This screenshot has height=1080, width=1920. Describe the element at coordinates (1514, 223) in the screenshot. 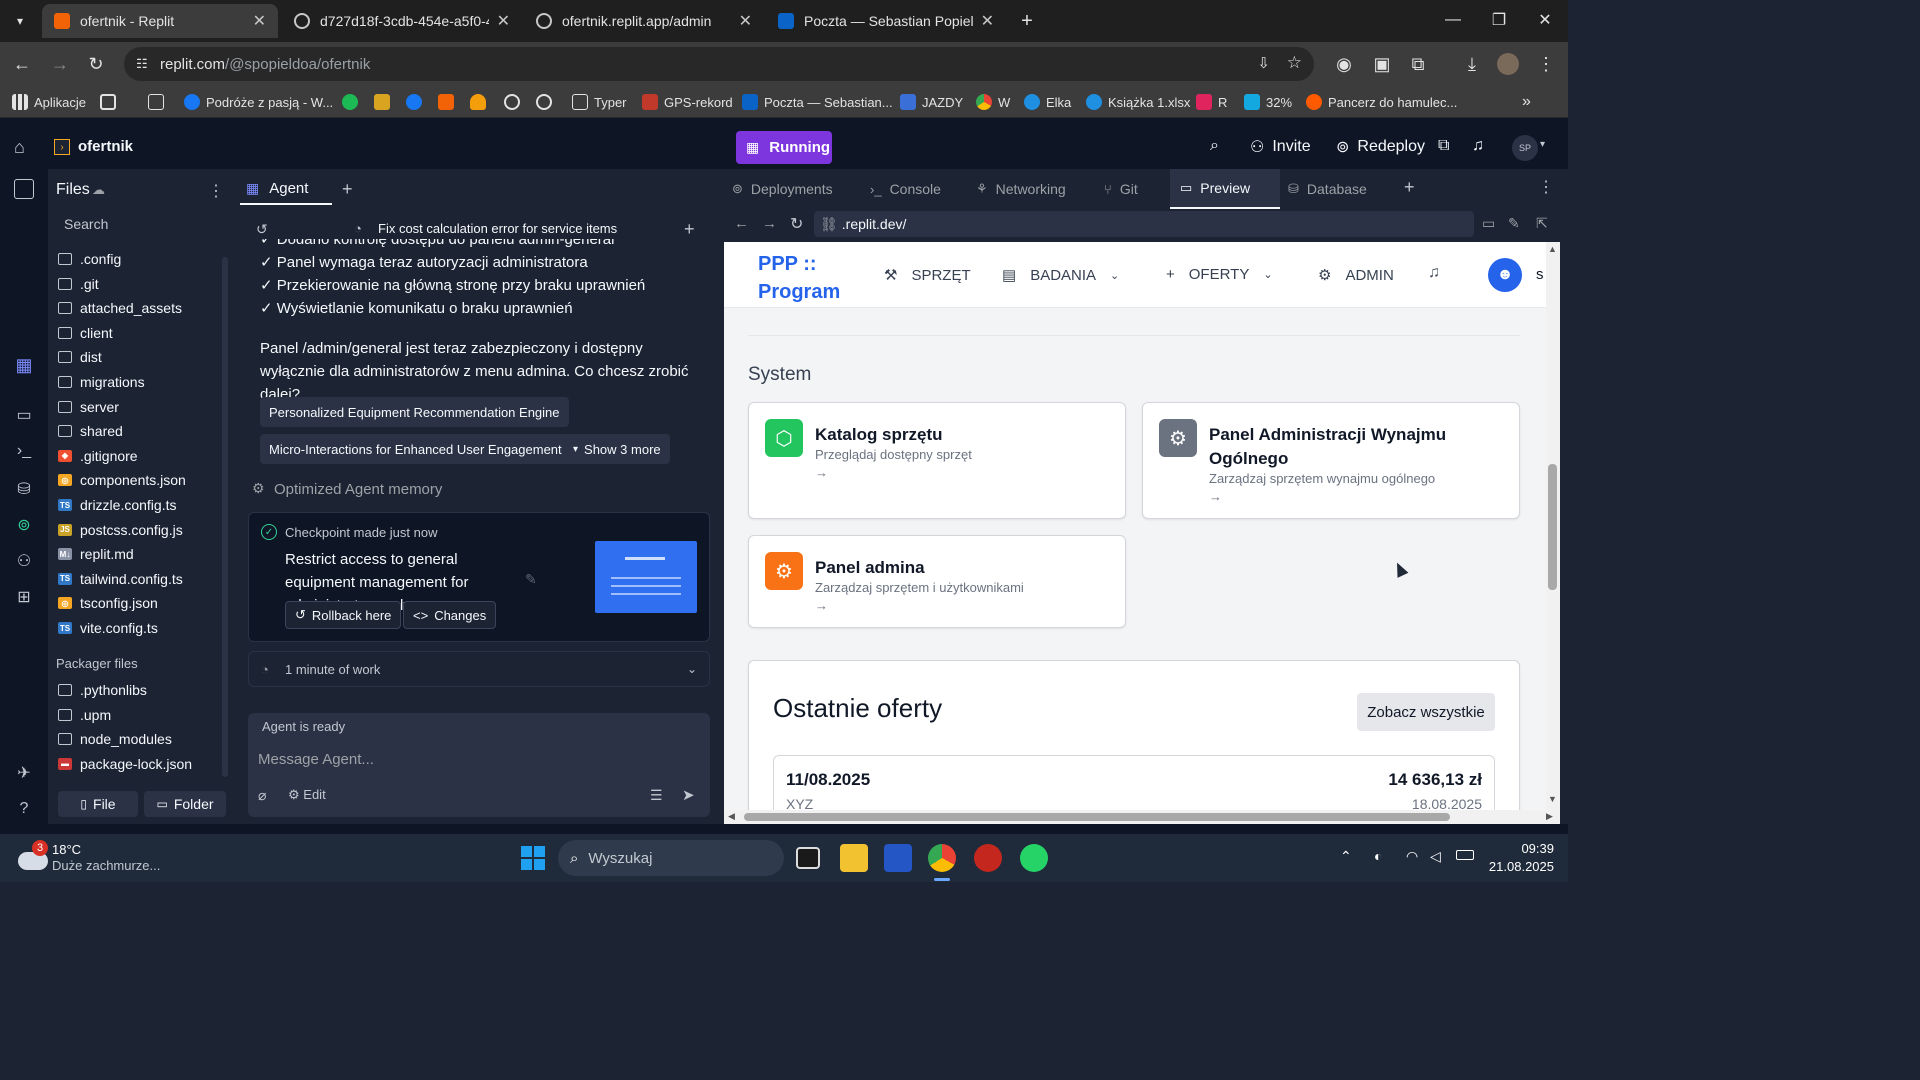

I see `devtools-icon: ✎` at that location.